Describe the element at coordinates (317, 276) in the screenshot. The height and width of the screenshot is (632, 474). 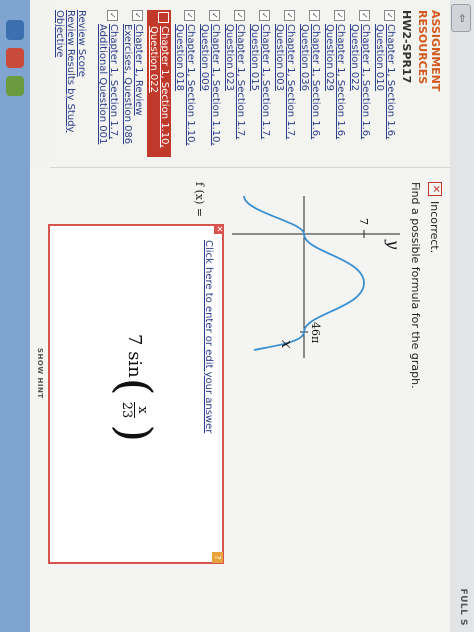
I see `sine-graph: y 7 46π x` at that location.